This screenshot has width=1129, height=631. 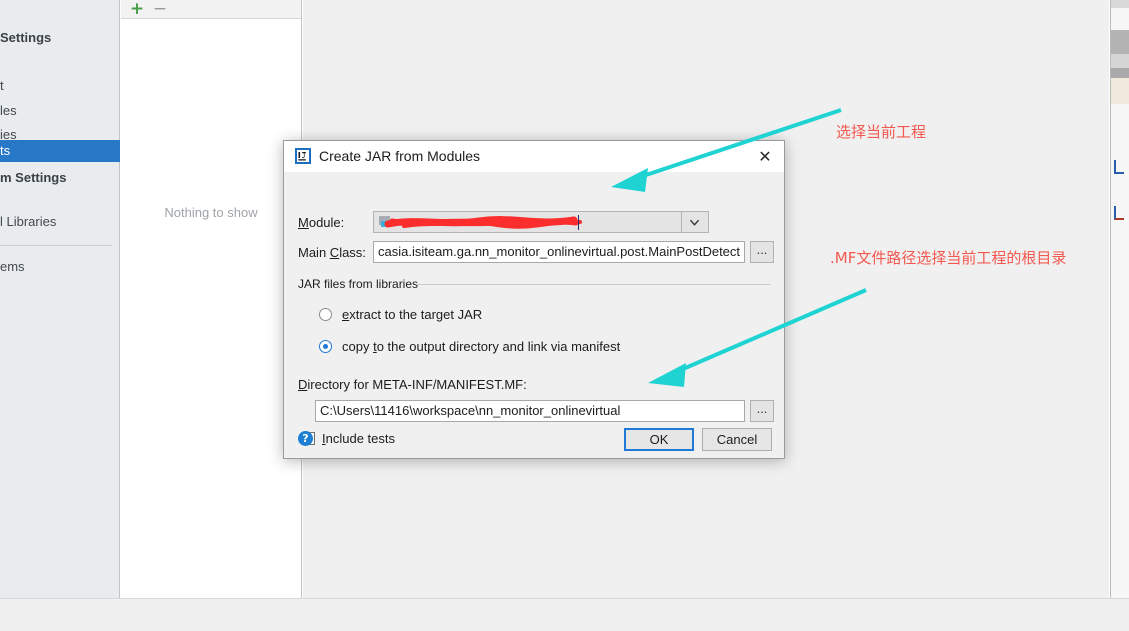 I want to click on redacted-module-name-scribble, so click(x=483, y=222).